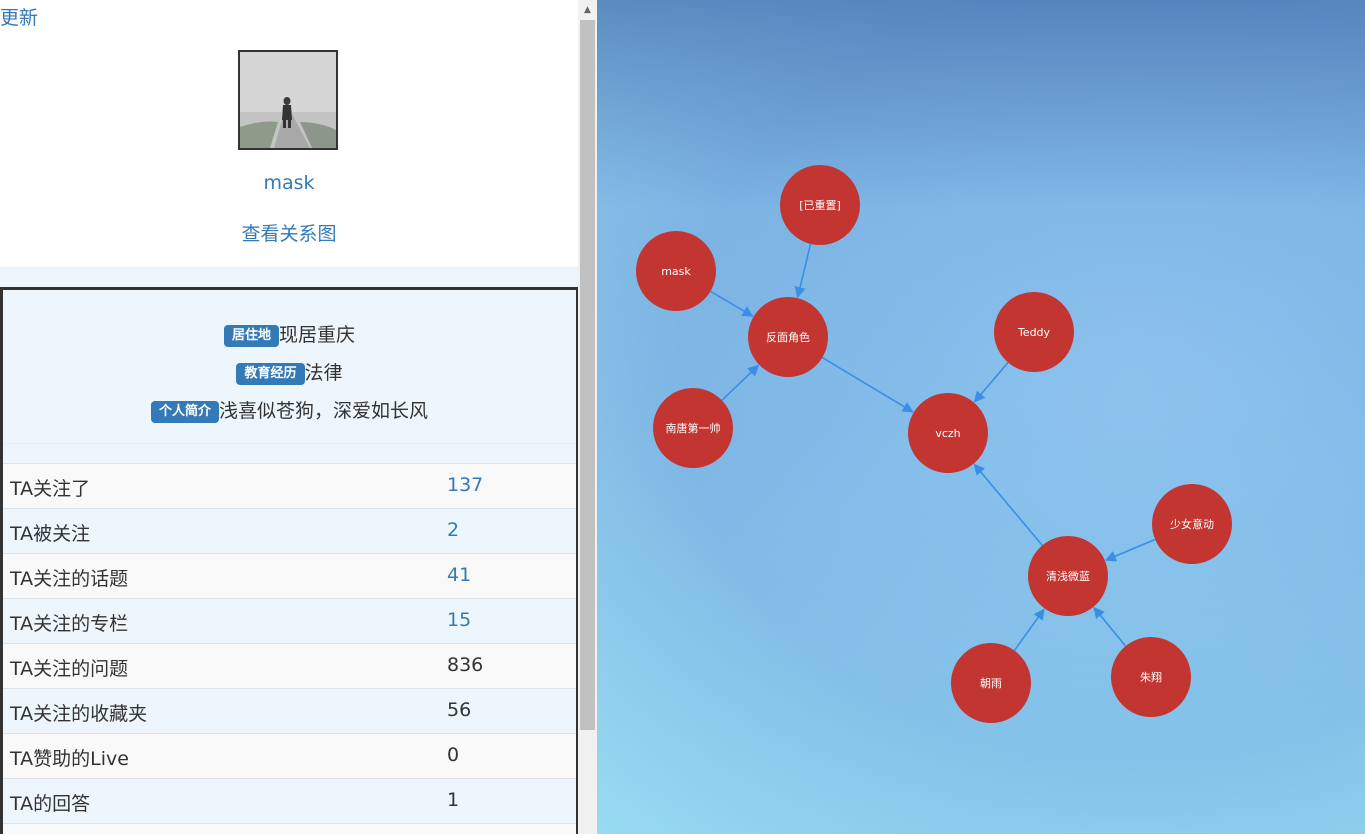 The image size is (1365, 834). I want to click on graph-node-shaonv: 少女意动, so click(1192, 524).